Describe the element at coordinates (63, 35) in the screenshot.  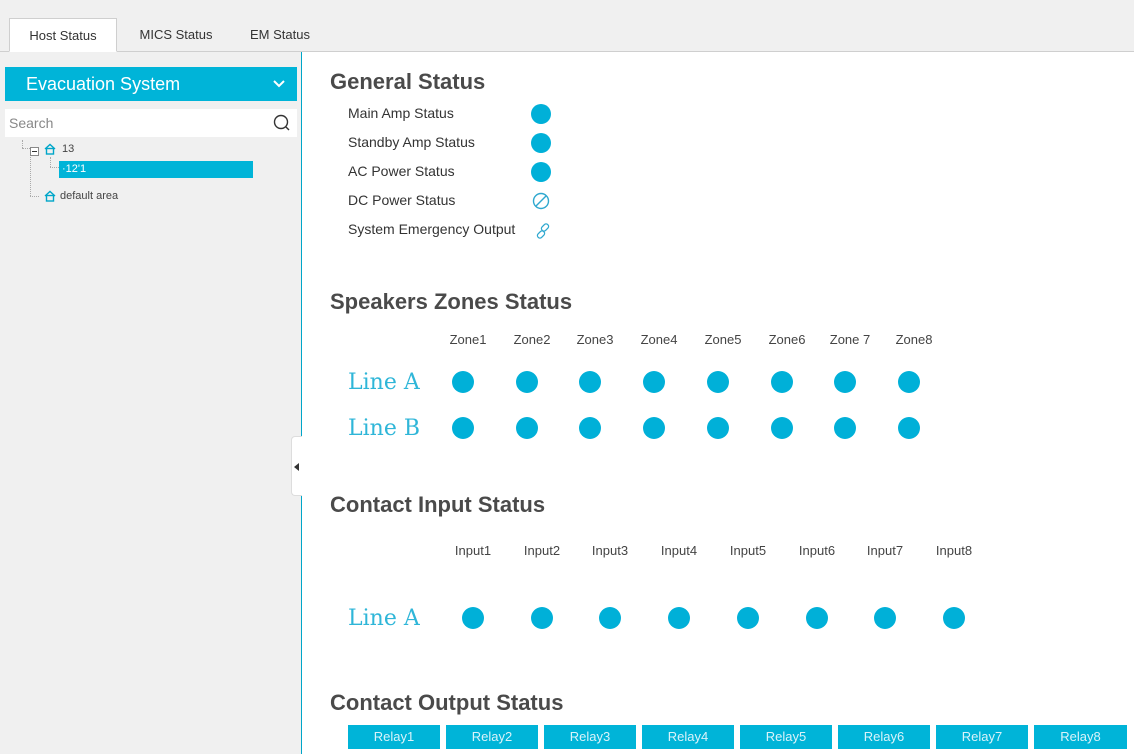
I see `tab-host-status: Host Status` at that location.